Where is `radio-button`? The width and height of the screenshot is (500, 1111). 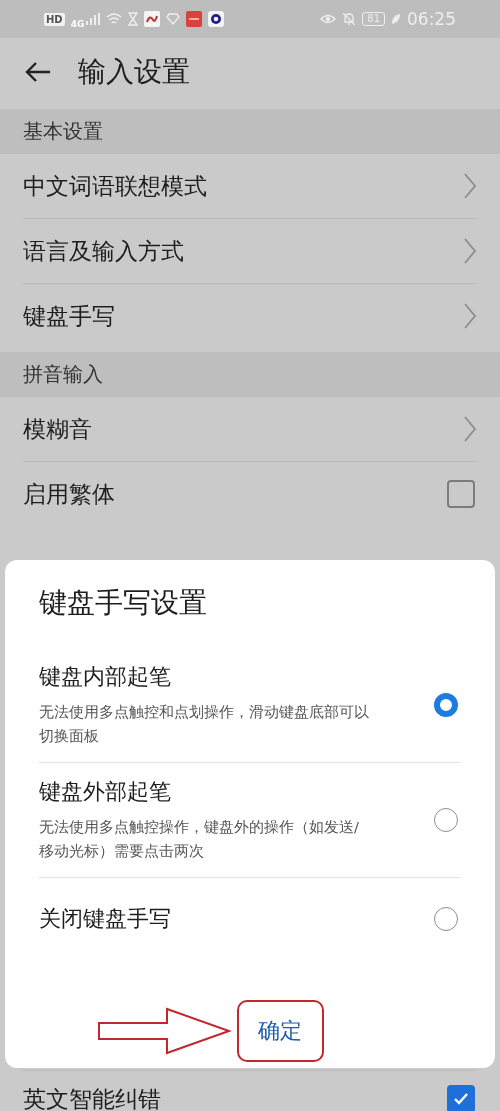
radio-button is located at coordinates (446, 705).